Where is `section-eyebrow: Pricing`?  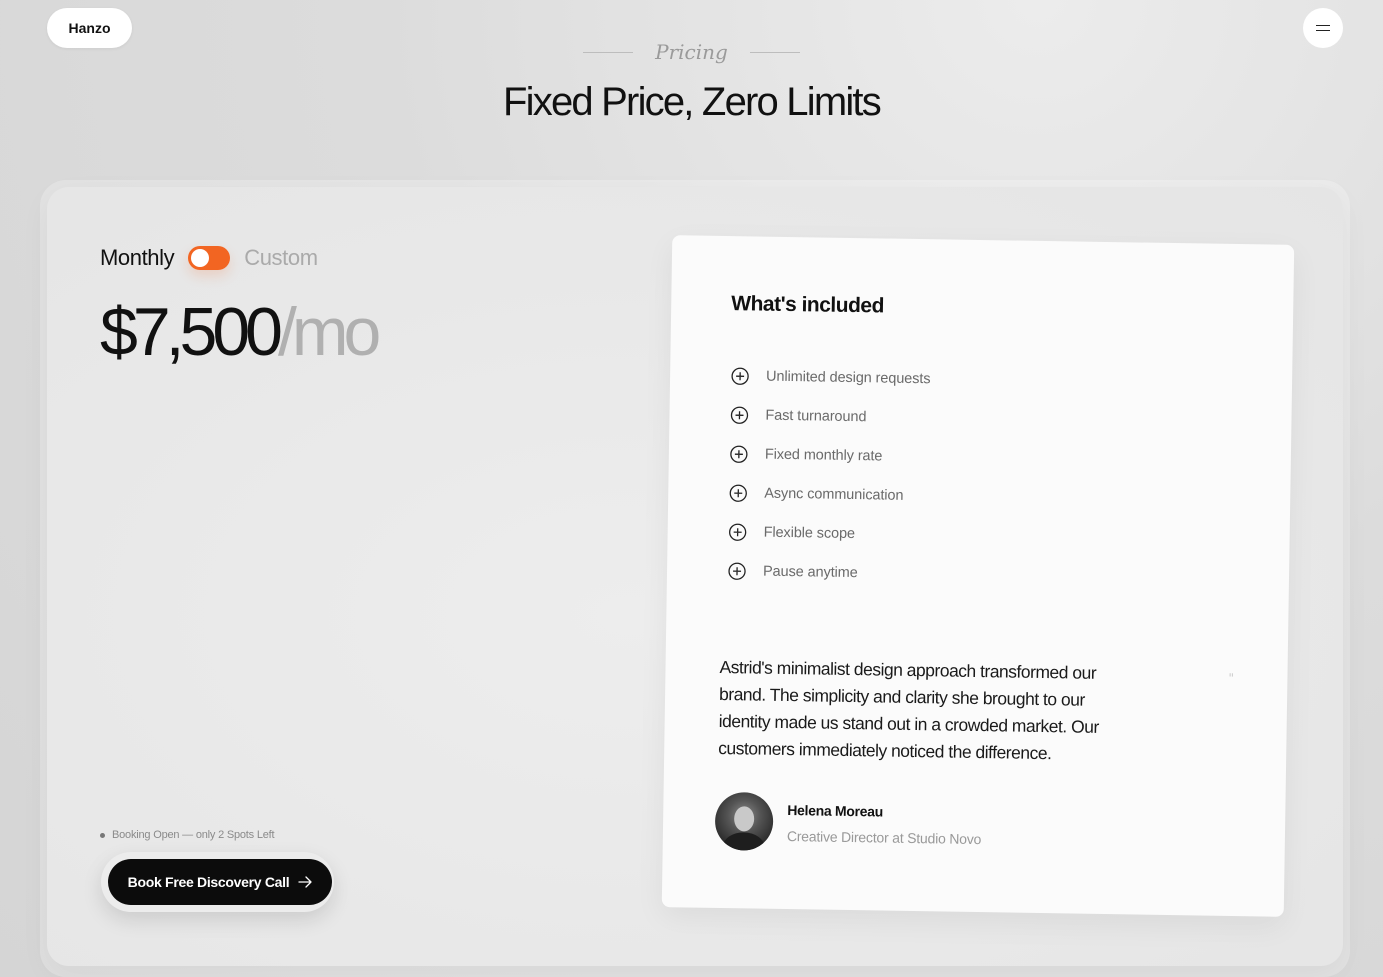 section-eyebrow: Pricing is located at coordinates (691, 52).